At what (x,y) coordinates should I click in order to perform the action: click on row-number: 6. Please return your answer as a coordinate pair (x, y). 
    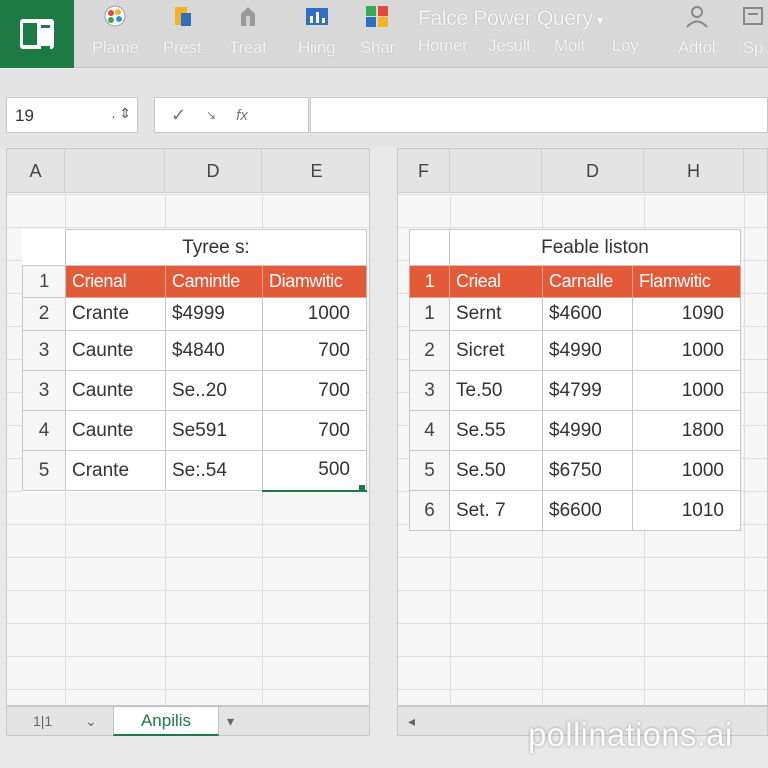
    Looking at the image, I should click on (429, 510).